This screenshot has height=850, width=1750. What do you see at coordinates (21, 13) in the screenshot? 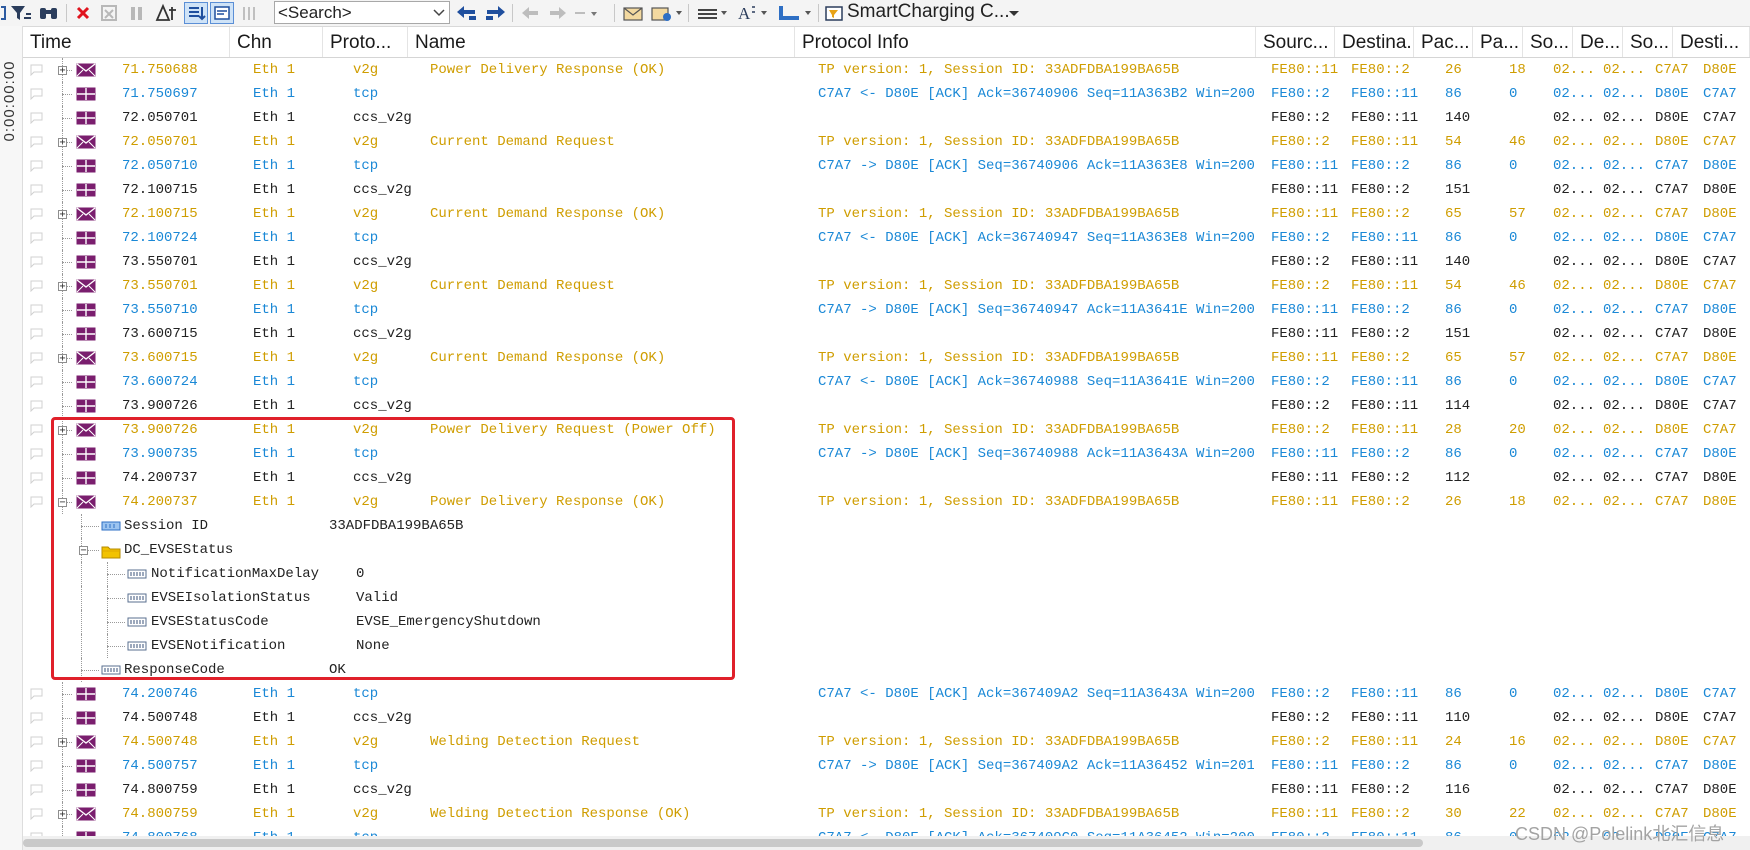
I see `funnel-filter-icon` at bounding box center [21, 13].